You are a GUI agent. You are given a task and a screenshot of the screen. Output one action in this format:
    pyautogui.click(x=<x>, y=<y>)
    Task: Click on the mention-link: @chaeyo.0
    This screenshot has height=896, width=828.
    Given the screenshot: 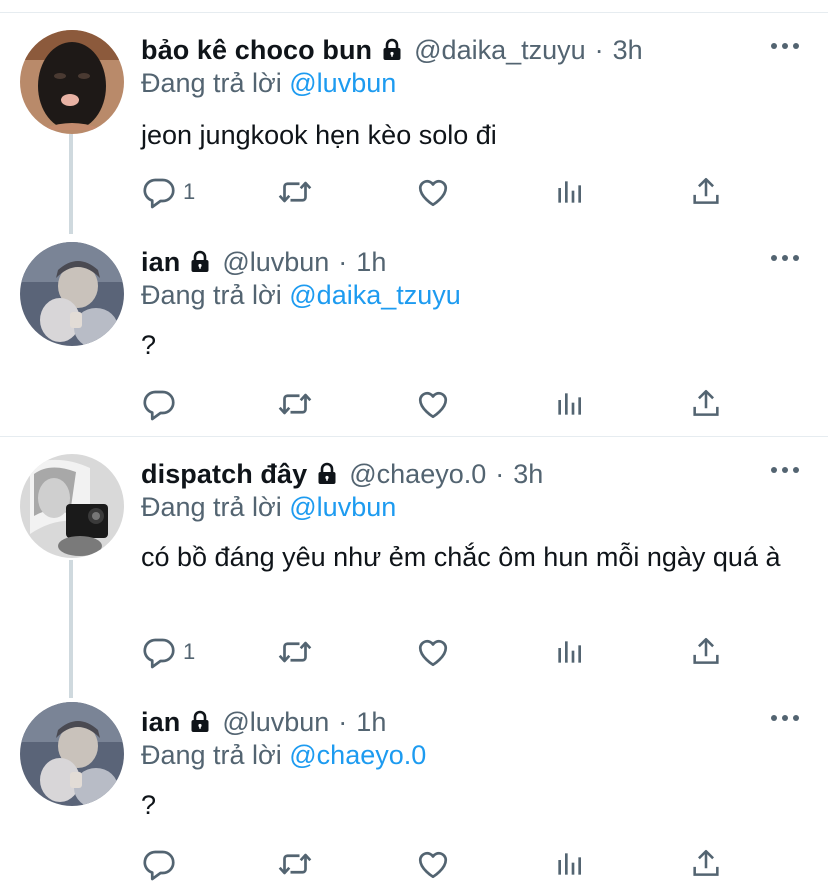 What is the action you would take?
    pyautogui.click(x=357, y=755)
    